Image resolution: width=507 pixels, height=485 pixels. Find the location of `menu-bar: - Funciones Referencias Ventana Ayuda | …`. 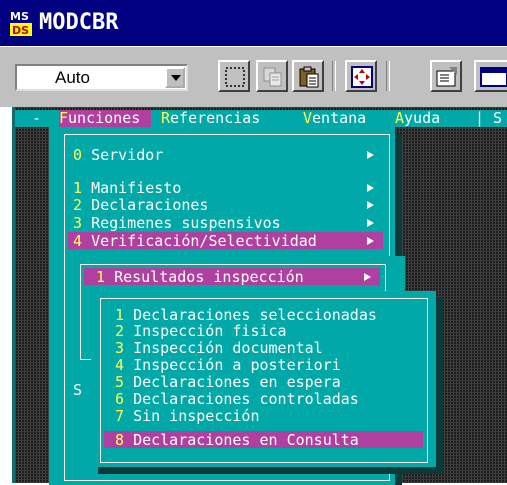

menu-bar: - Funciones Referencias Ventana Ayuda | … is located at coordinates (261, 118).